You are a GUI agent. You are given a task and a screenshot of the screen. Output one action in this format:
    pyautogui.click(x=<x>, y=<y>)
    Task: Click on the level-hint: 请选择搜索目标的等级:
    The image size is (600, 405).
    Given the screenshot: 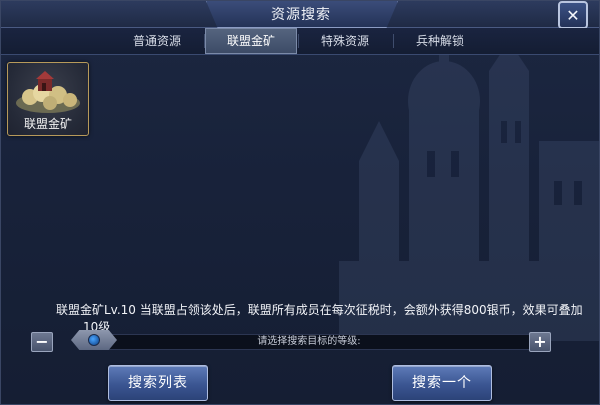 What is the action you would take?
    pyautogui.click(x=309, y=341)
    